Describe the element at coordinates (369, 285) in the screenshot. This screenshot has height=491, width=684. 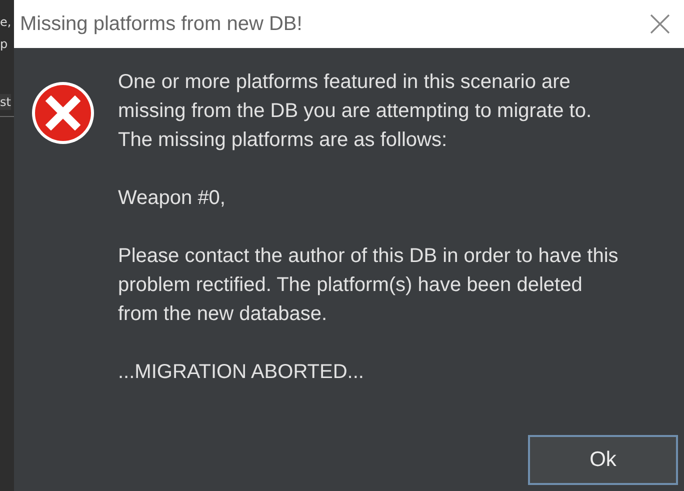
I see `message-text: Please contact the author of this DB in order to have this problem rectified. The platform(s) have been deleted from the new database.` at that location.